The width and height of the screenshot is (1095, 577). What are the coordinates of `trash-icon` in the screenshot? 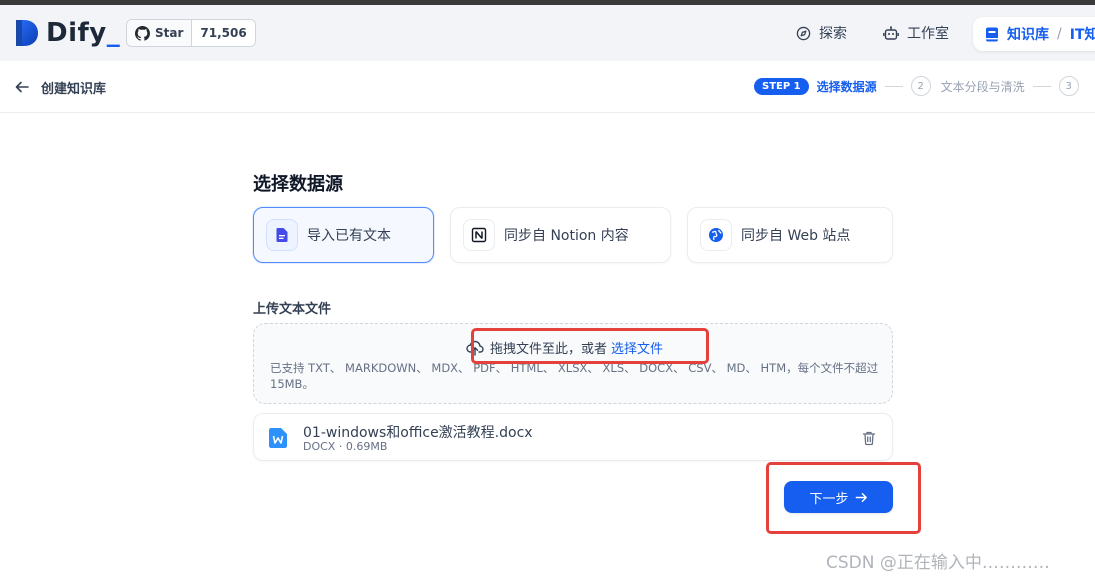 It's located at (869, 438).